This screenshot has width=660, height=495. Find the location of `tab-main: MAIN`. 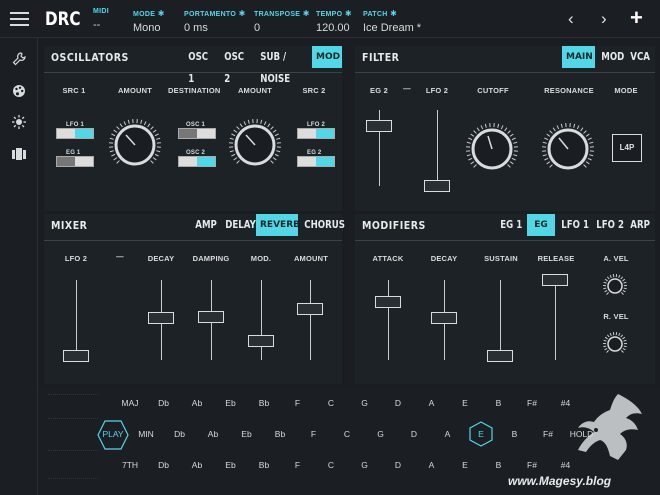

tab-main: MAIN is located at coordinates (578, 57).